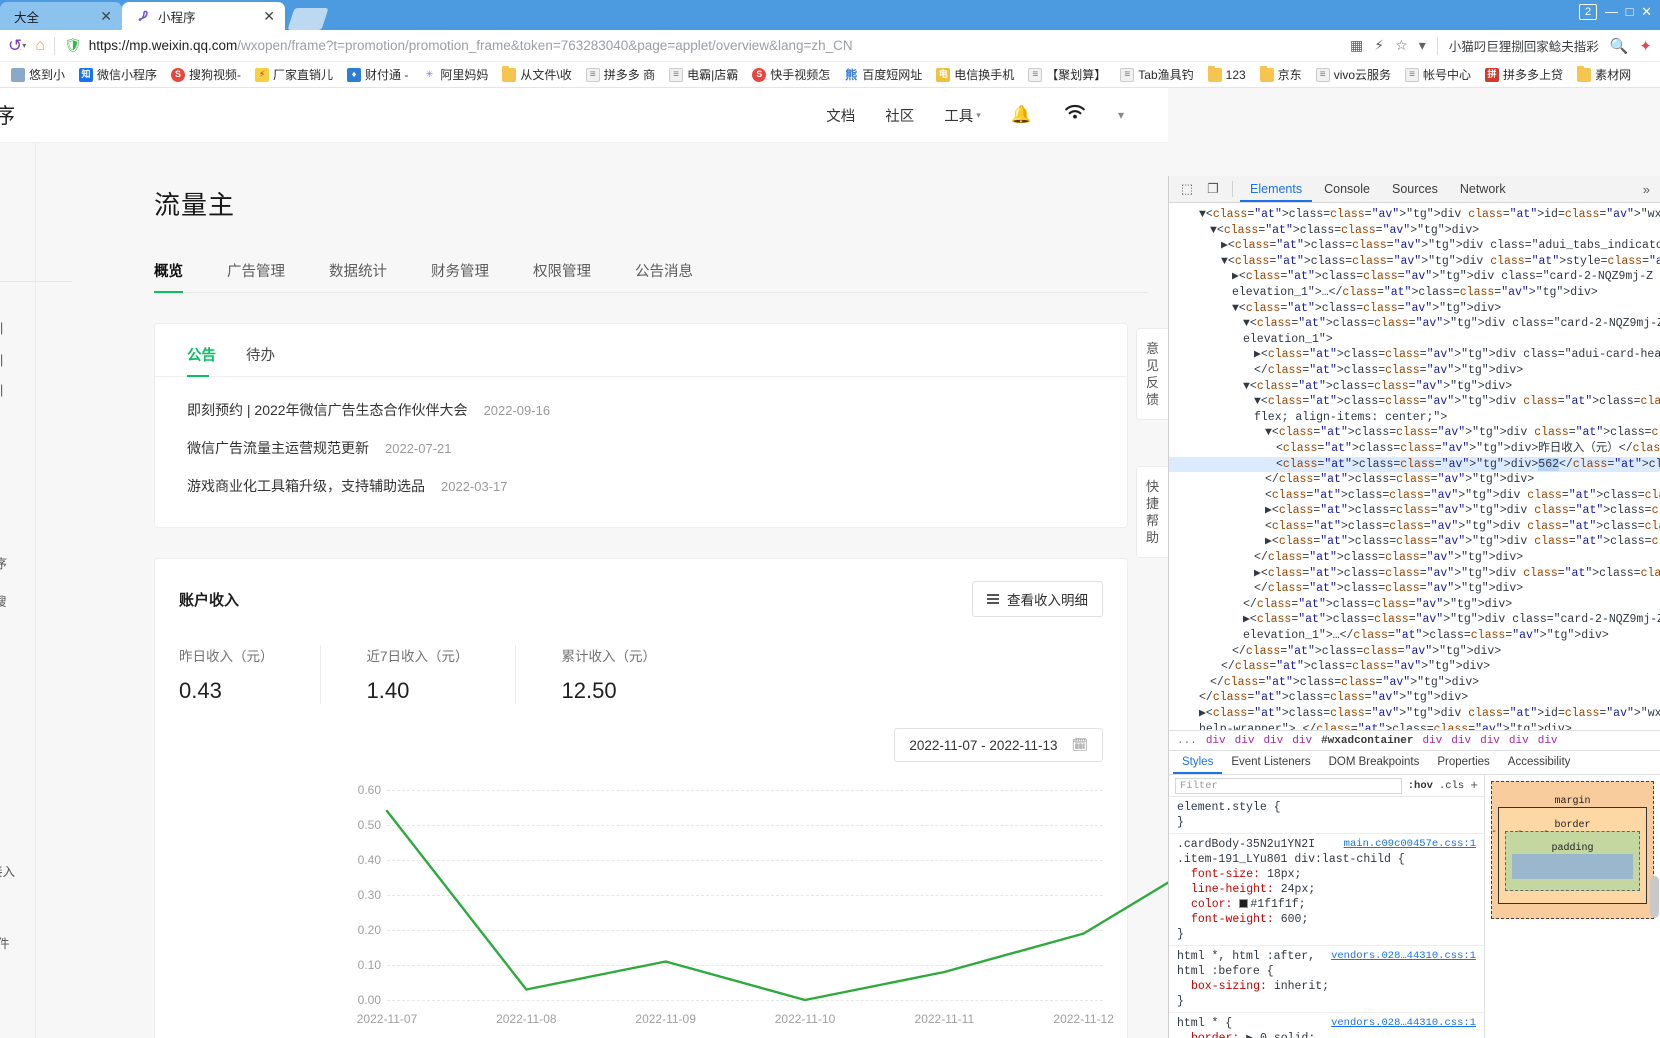  Describe the element at coordinates (1619, 46) in the screenshot. I see `search-icon: 🔍` at that location.